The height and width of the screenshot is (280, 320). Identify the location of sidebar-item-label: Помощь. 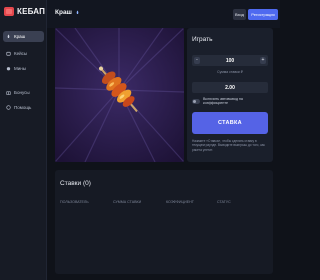
(23, 107).